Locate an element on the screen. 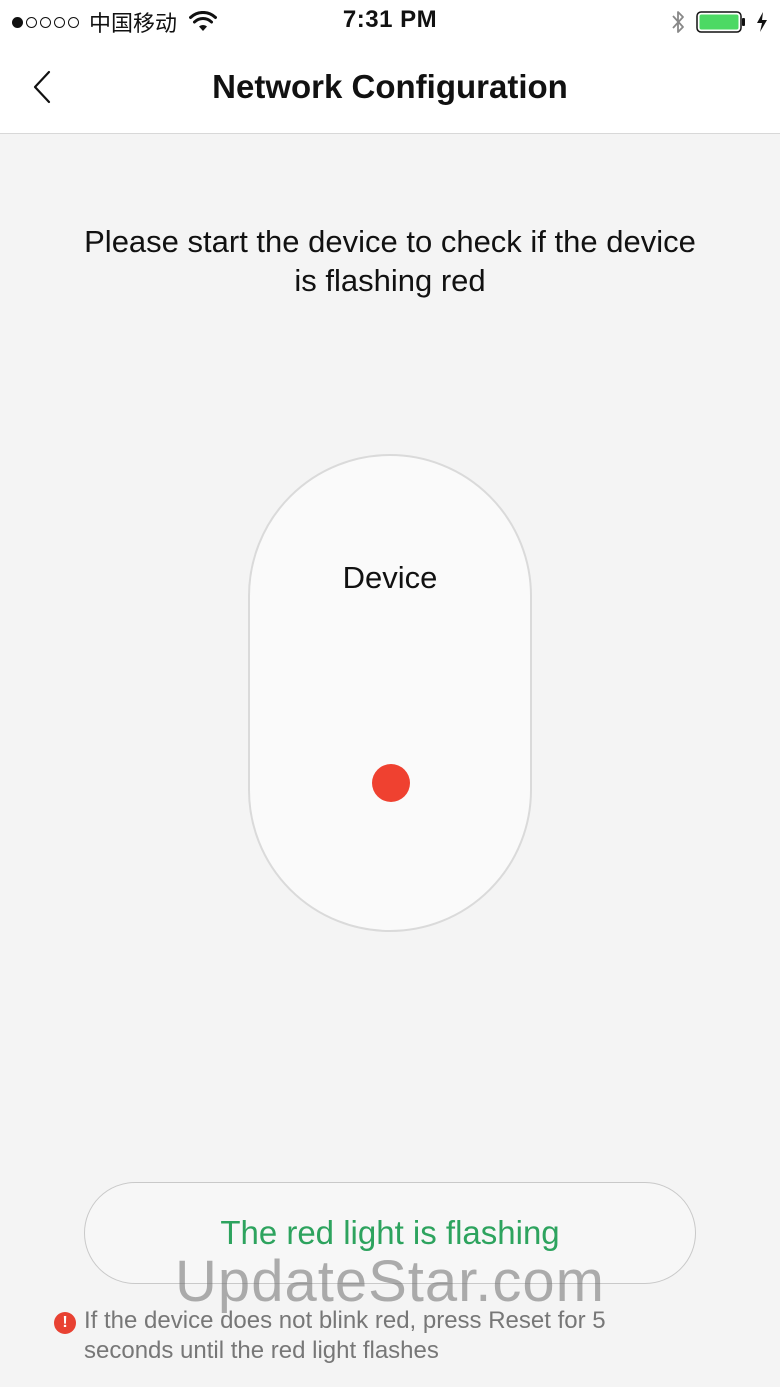 Image resolution: width=780 pixels, height=1387 pixels. battery-icon is located at coordinates (720, 22).